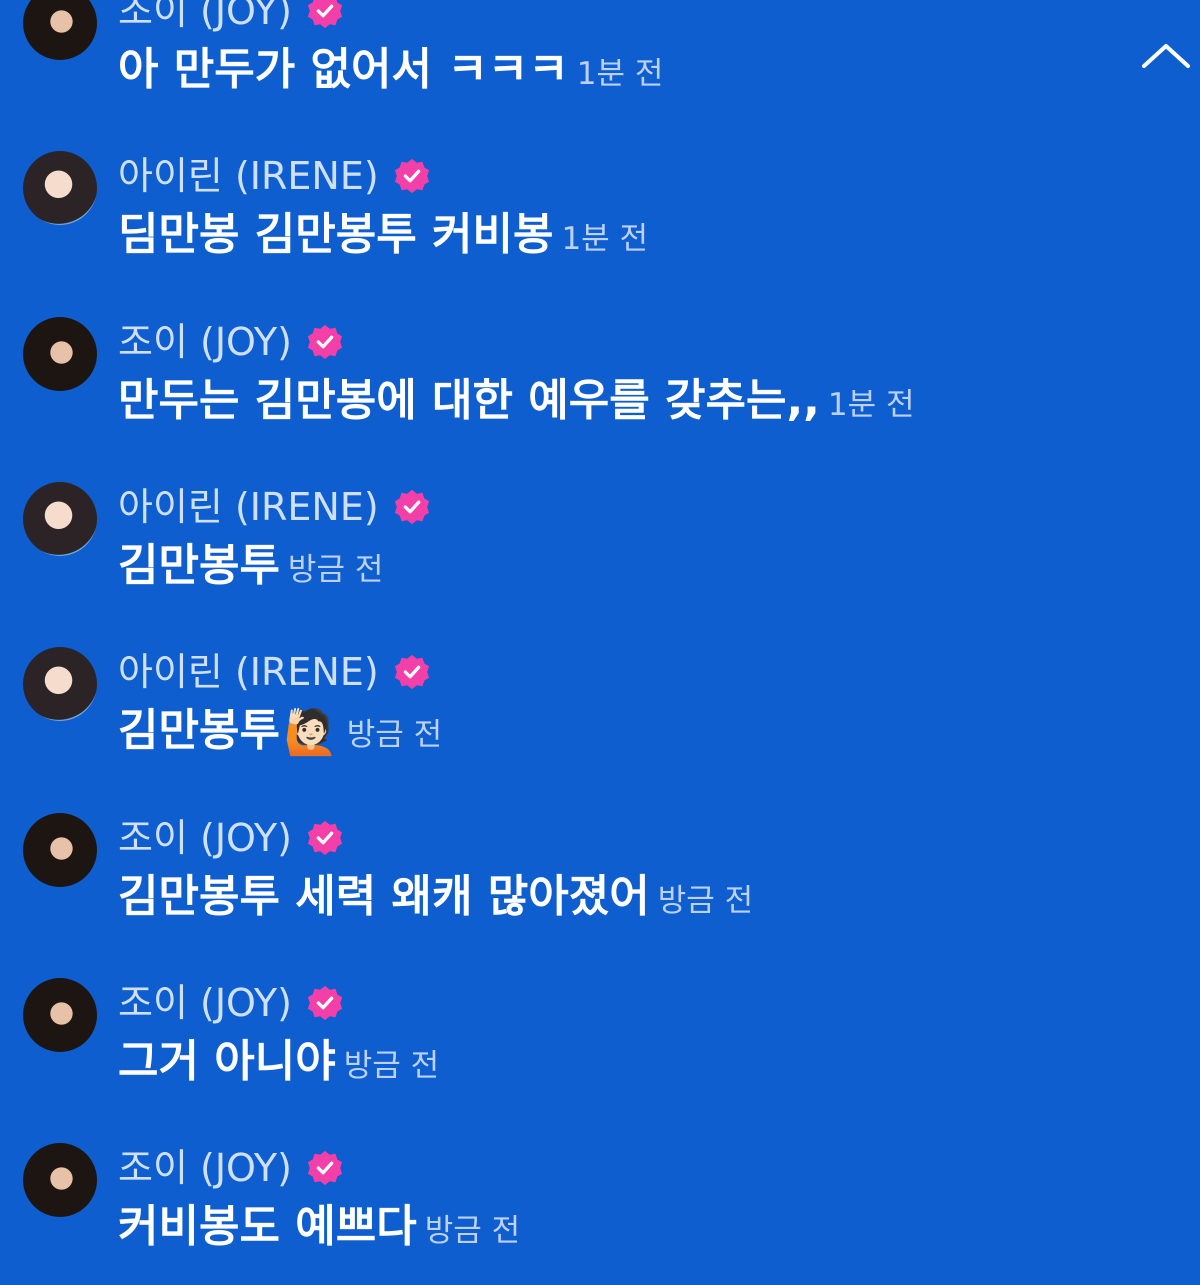  I want to click on message-line: 커비봉도 예쁘다 방금 전, so click(319, 1229).